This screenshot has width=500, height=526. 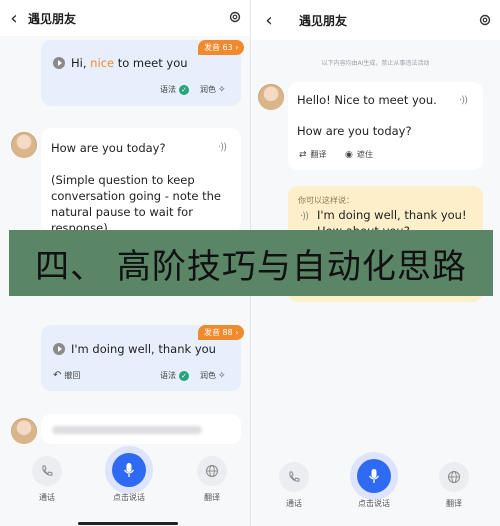 What do you see at coordinates (145, 63) in the screenshot?
I see `user-message-1-text: Hi, nice to meet you` at bounding box center [145, 63].